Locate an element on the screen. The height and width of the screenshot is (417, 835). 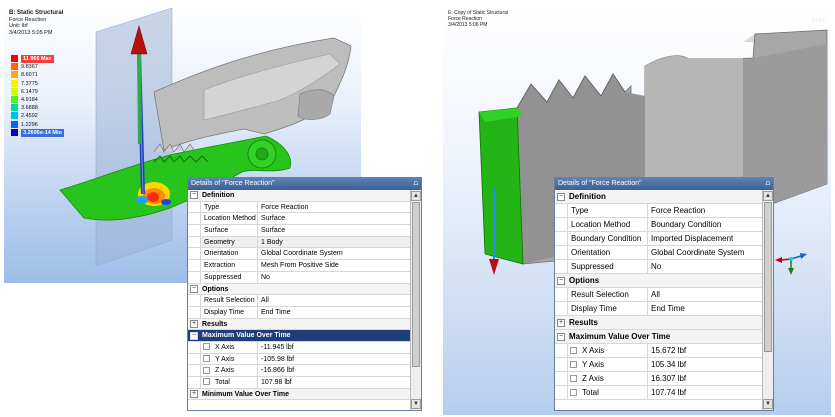
property-label-cell: Geometry is located at coordinates (229, 242).